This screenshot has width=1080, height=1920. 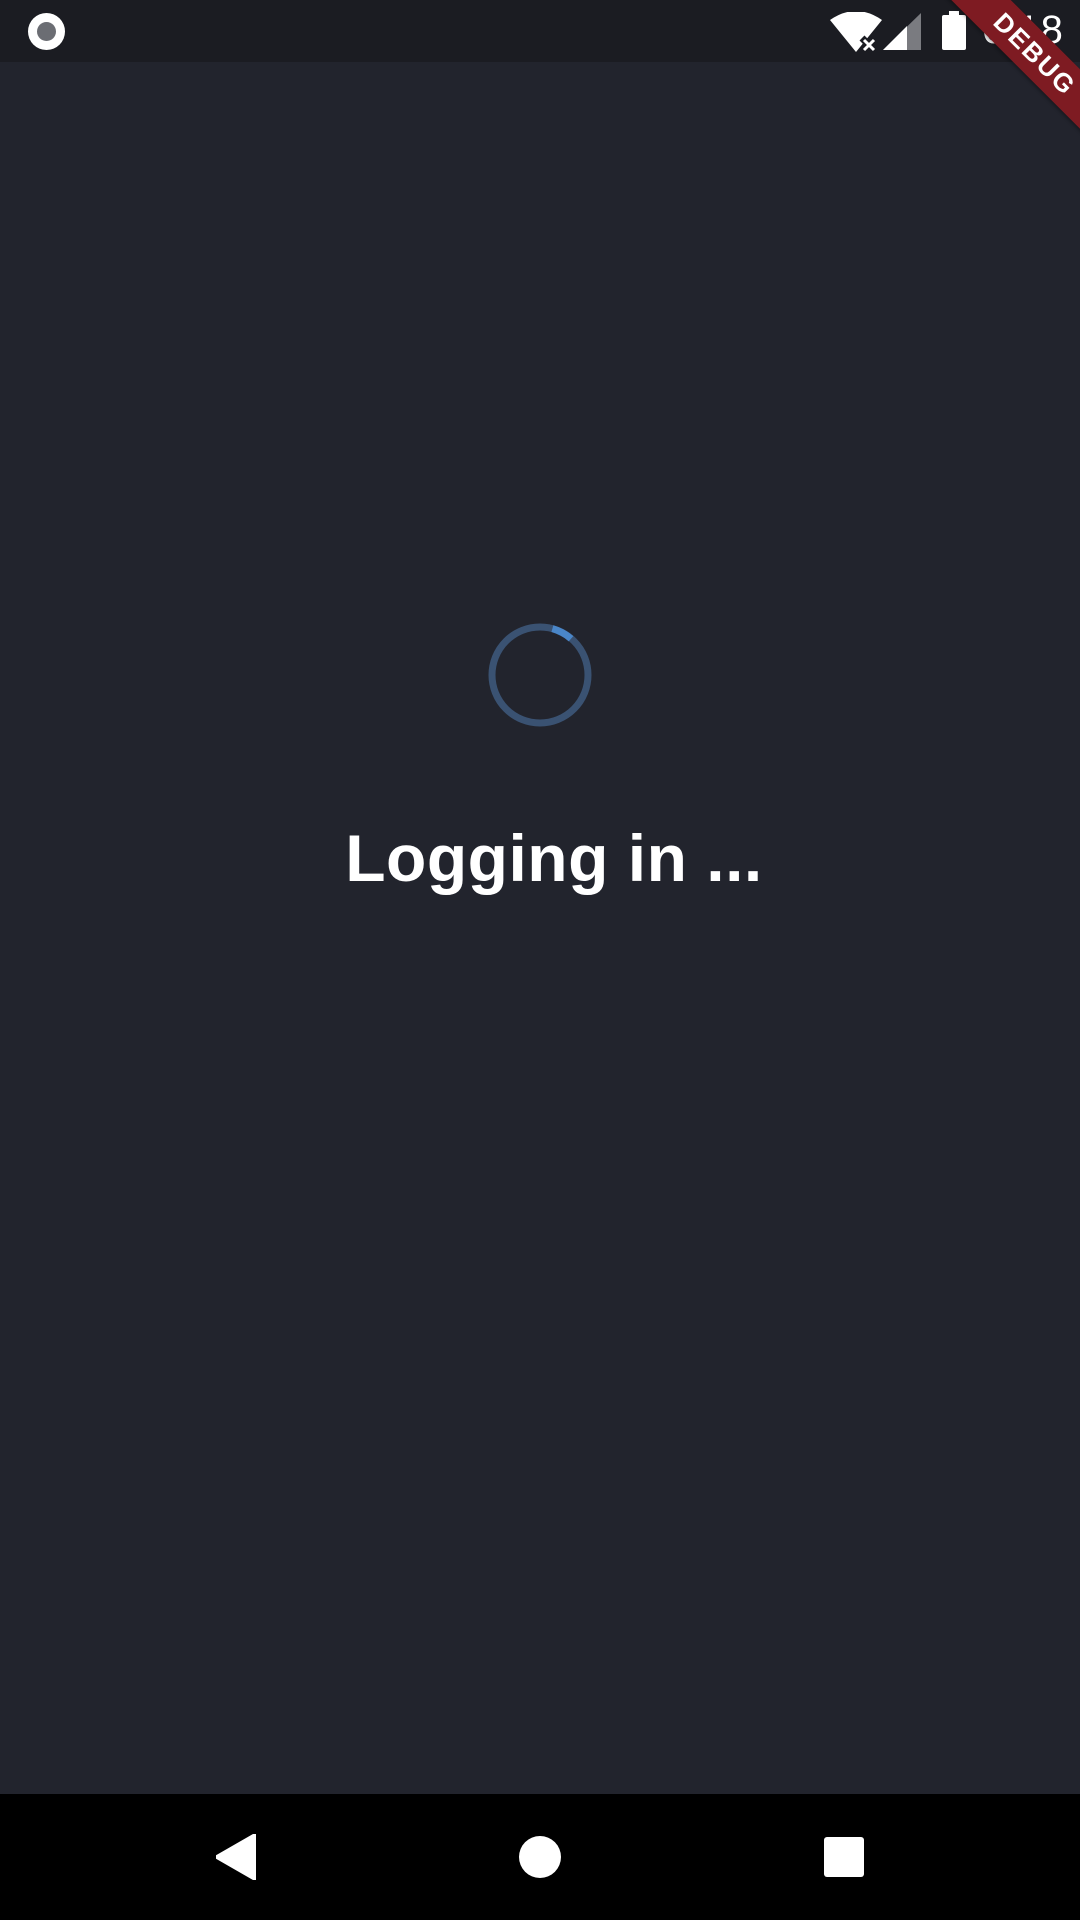 I want to click on back-icon, so click(x=236, y=1857).